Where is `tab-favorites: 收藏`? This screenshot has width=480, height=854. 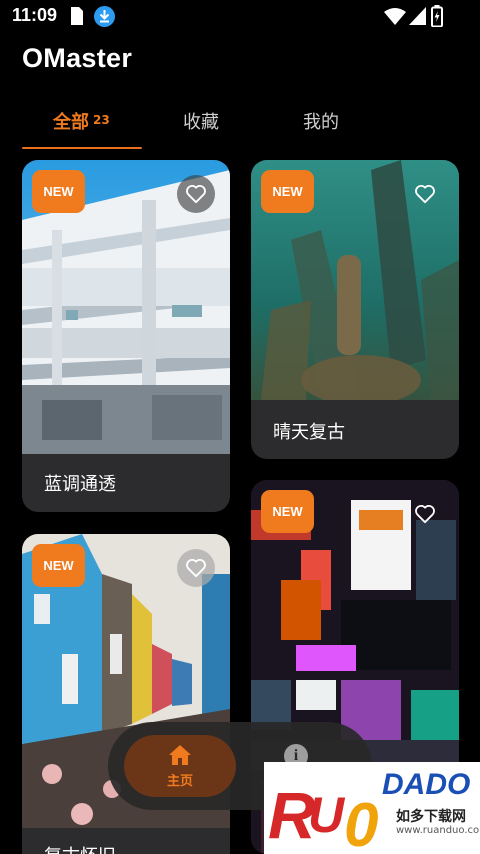
tab-favorites: 收藏 is located at coordinates (201, 121).